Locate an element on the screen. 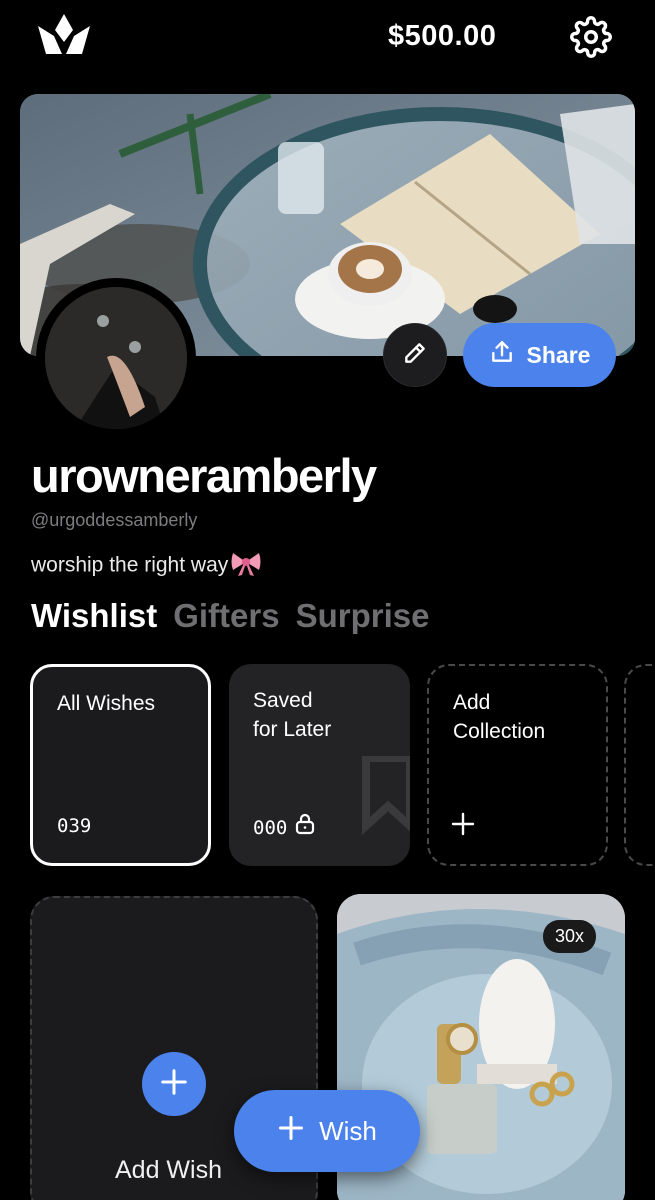 The height and width of the screenshot is (1200, 655). ribbon-bow-icon is located at coordinates (246, 566).